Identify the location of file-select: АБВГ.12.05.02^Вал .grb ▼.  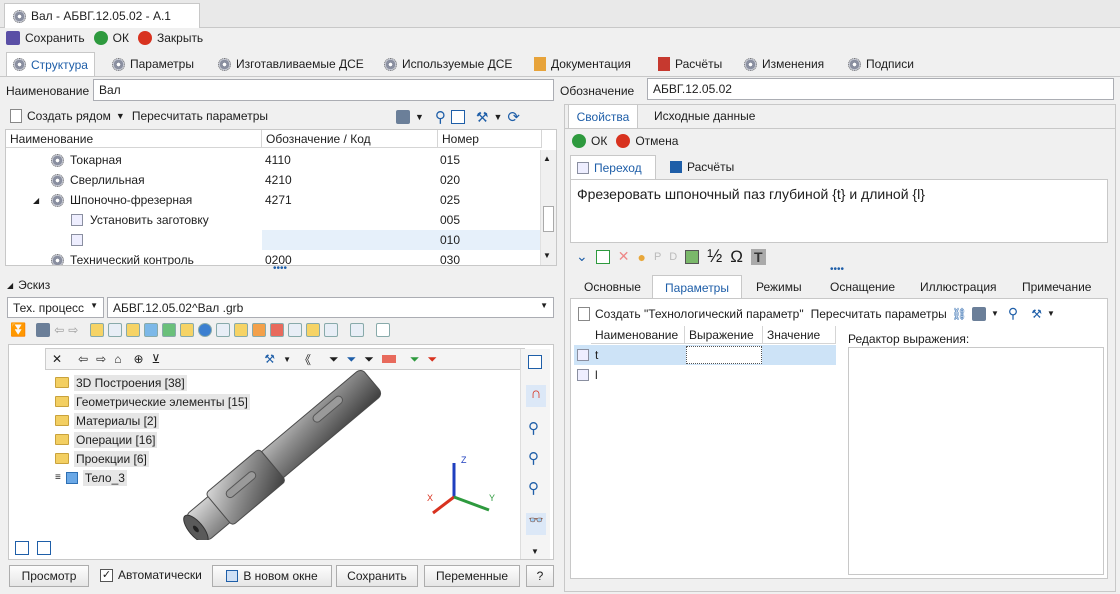
(330, 307).